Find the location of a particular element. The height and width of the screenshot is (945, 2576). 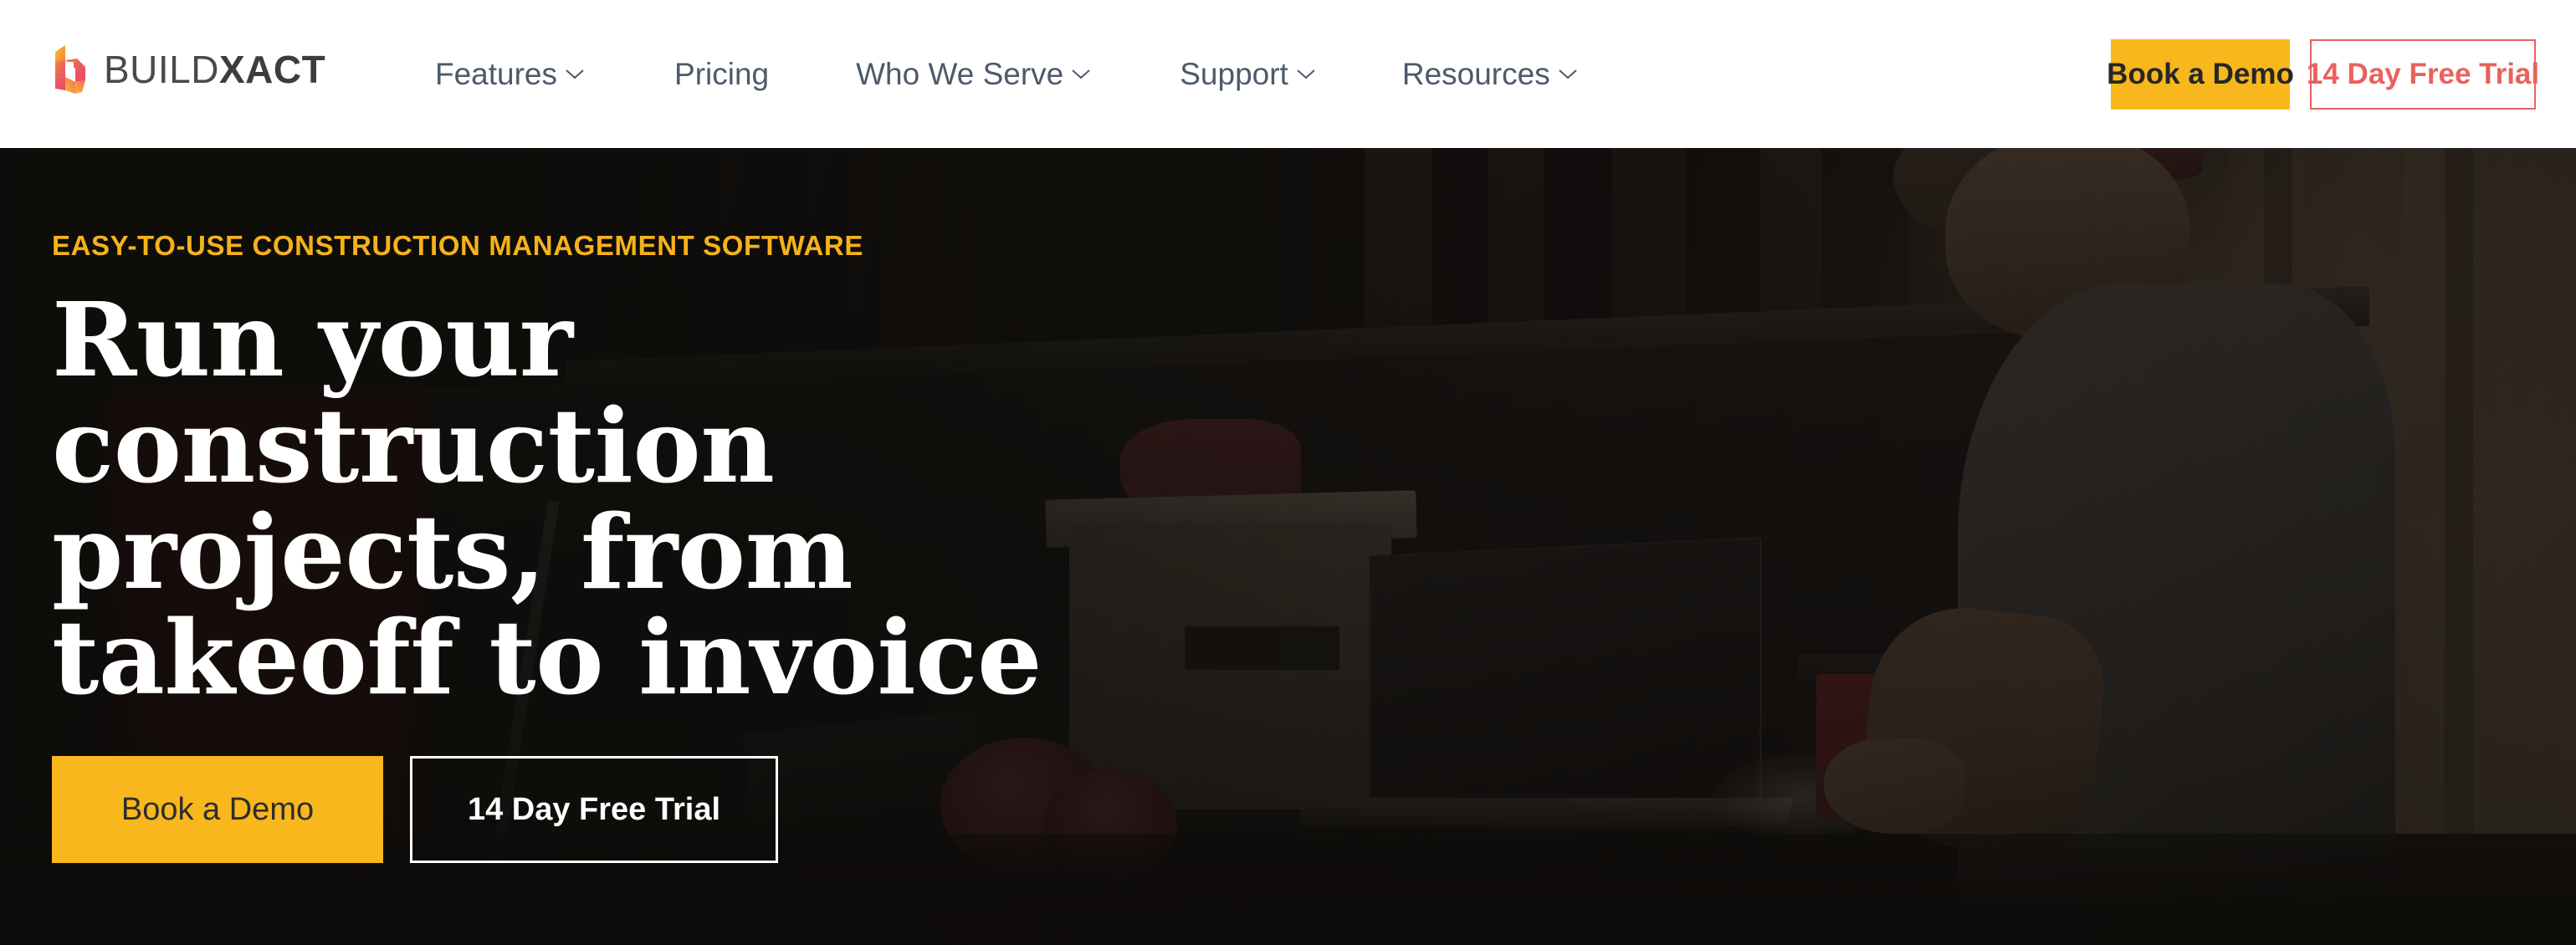

nav-item-who-we-serve: Who We Serve is located at coordinates (974, 74).